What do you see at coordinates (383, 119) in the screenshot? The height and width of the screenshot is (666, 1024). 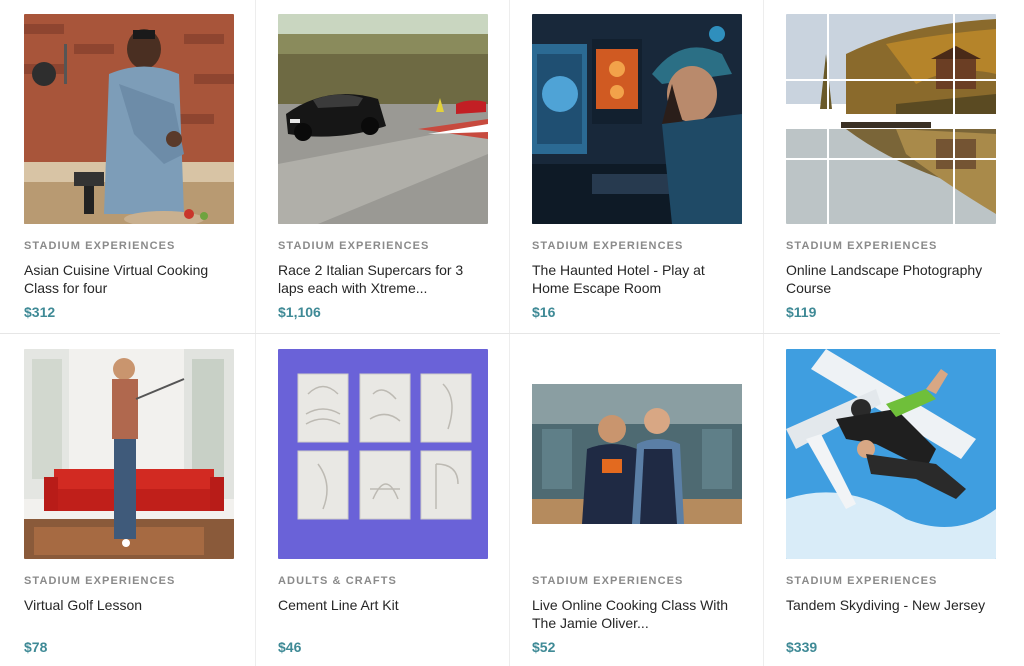 I see `supercar-track-photo` at bounding box center [383, 119].